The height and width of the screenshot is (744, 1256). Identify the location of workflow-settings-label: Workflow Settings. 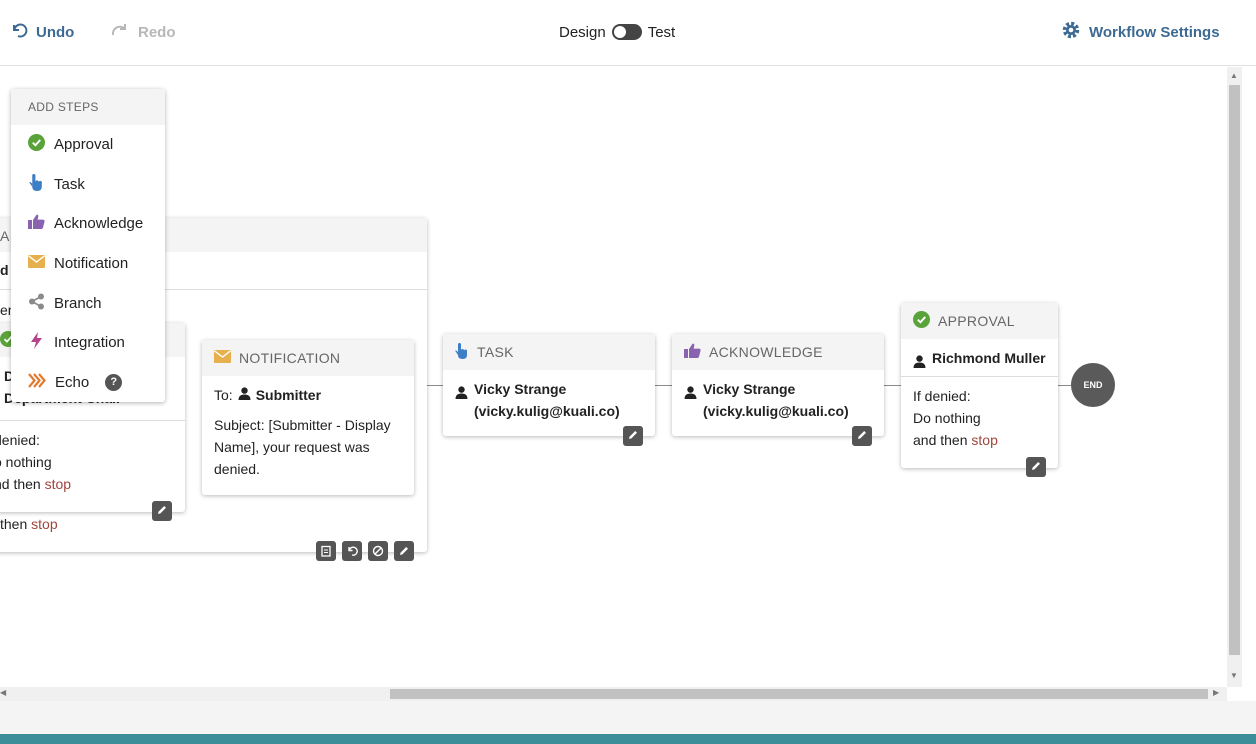
(1154, 32).